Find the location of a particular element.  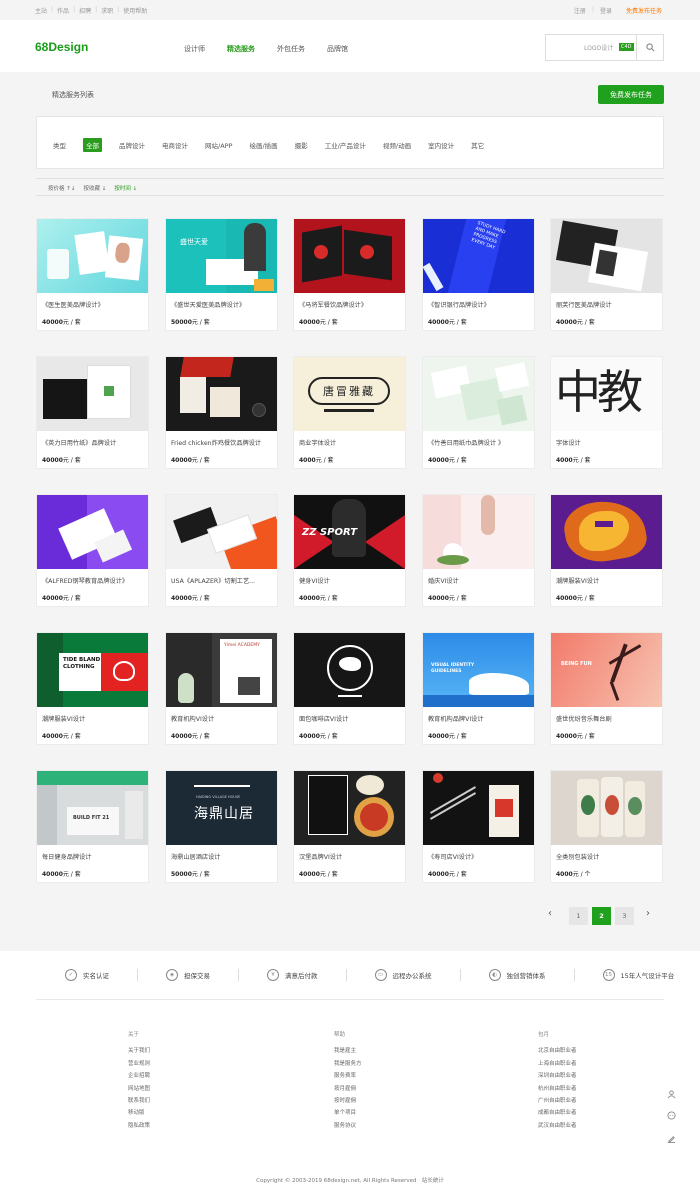

card-thumbnail: BUILD FIT 21 is located at coordinates (92, 808).